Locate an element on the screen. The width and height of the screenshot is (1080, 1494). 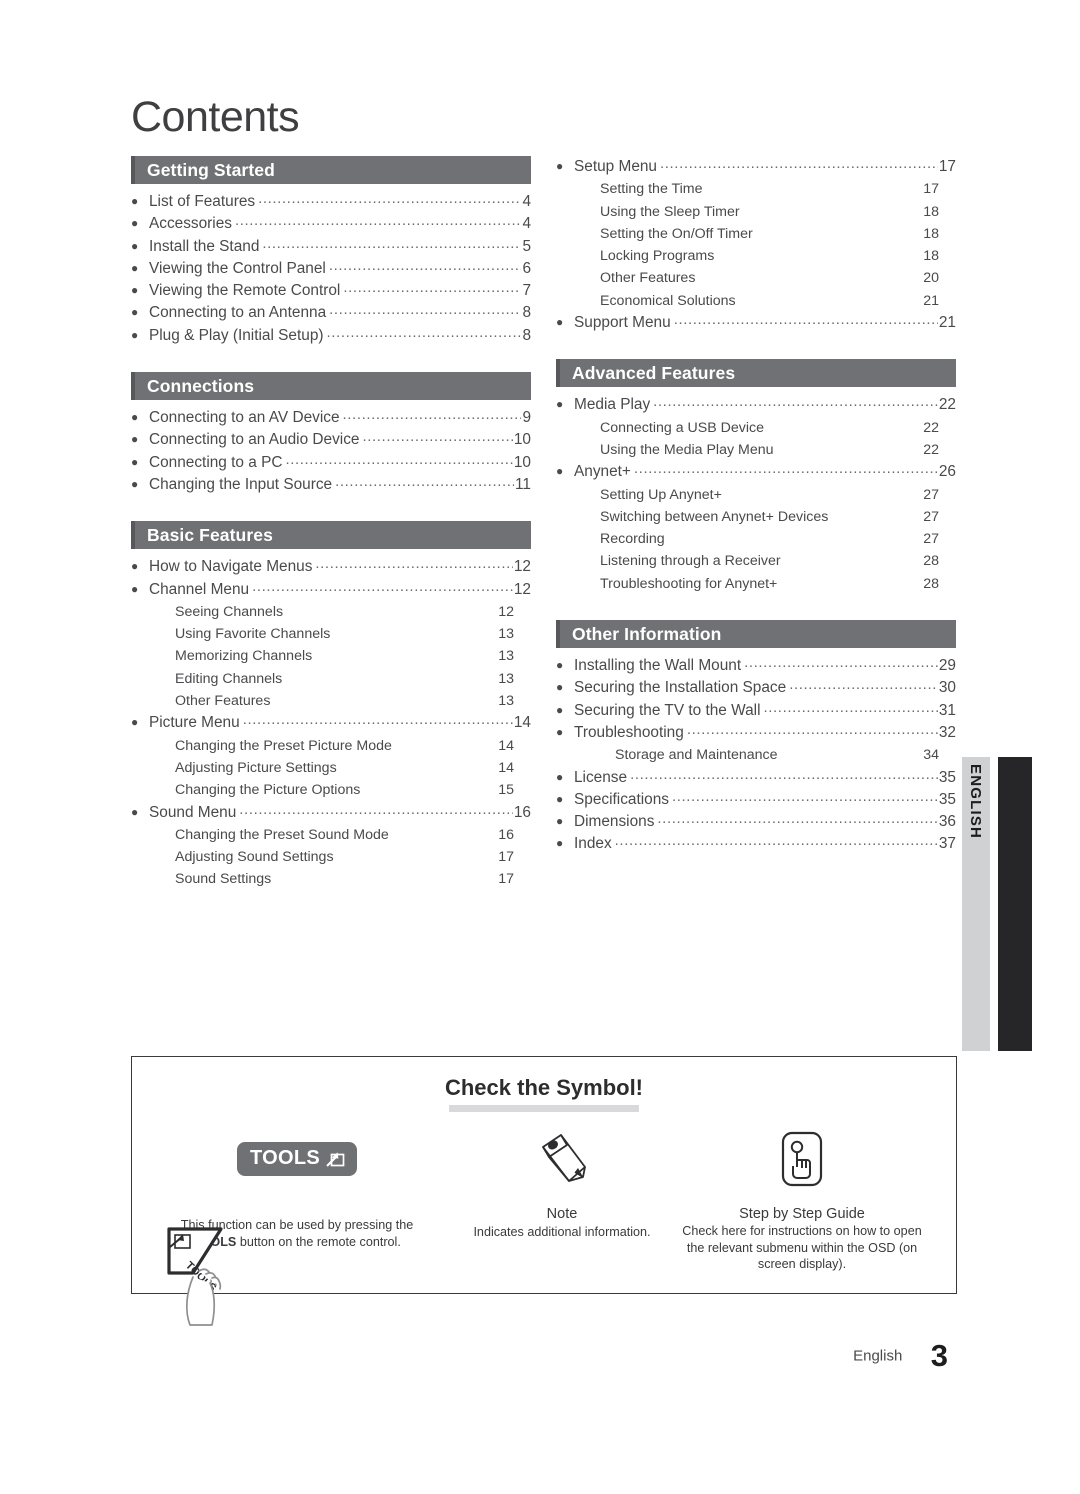
toc-subentry: Recording 27 is located at coordinates (756, 539).